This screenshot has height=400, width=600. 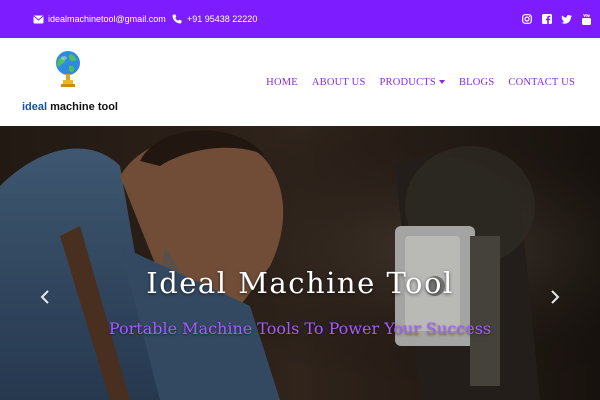 What do you see at coordinates (177, 19) in the screenshot?
I see `phone-icon` at bounding box center [177, 19].